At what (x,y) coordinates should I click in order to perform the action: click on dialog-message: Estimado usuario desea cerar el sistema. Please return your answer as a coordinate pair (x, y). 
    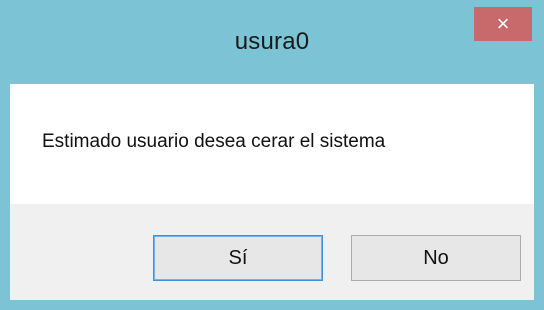
    Looking at the image, I should click on (214, 141).